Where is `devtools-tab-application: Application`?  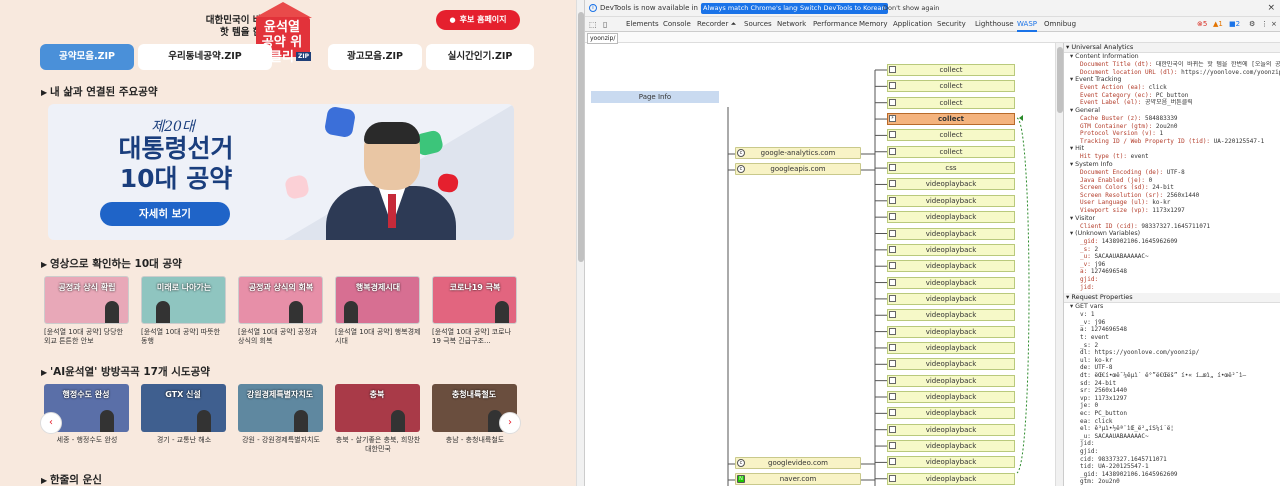 devtools-tab-application: Application is located at coordinates (912, 24).